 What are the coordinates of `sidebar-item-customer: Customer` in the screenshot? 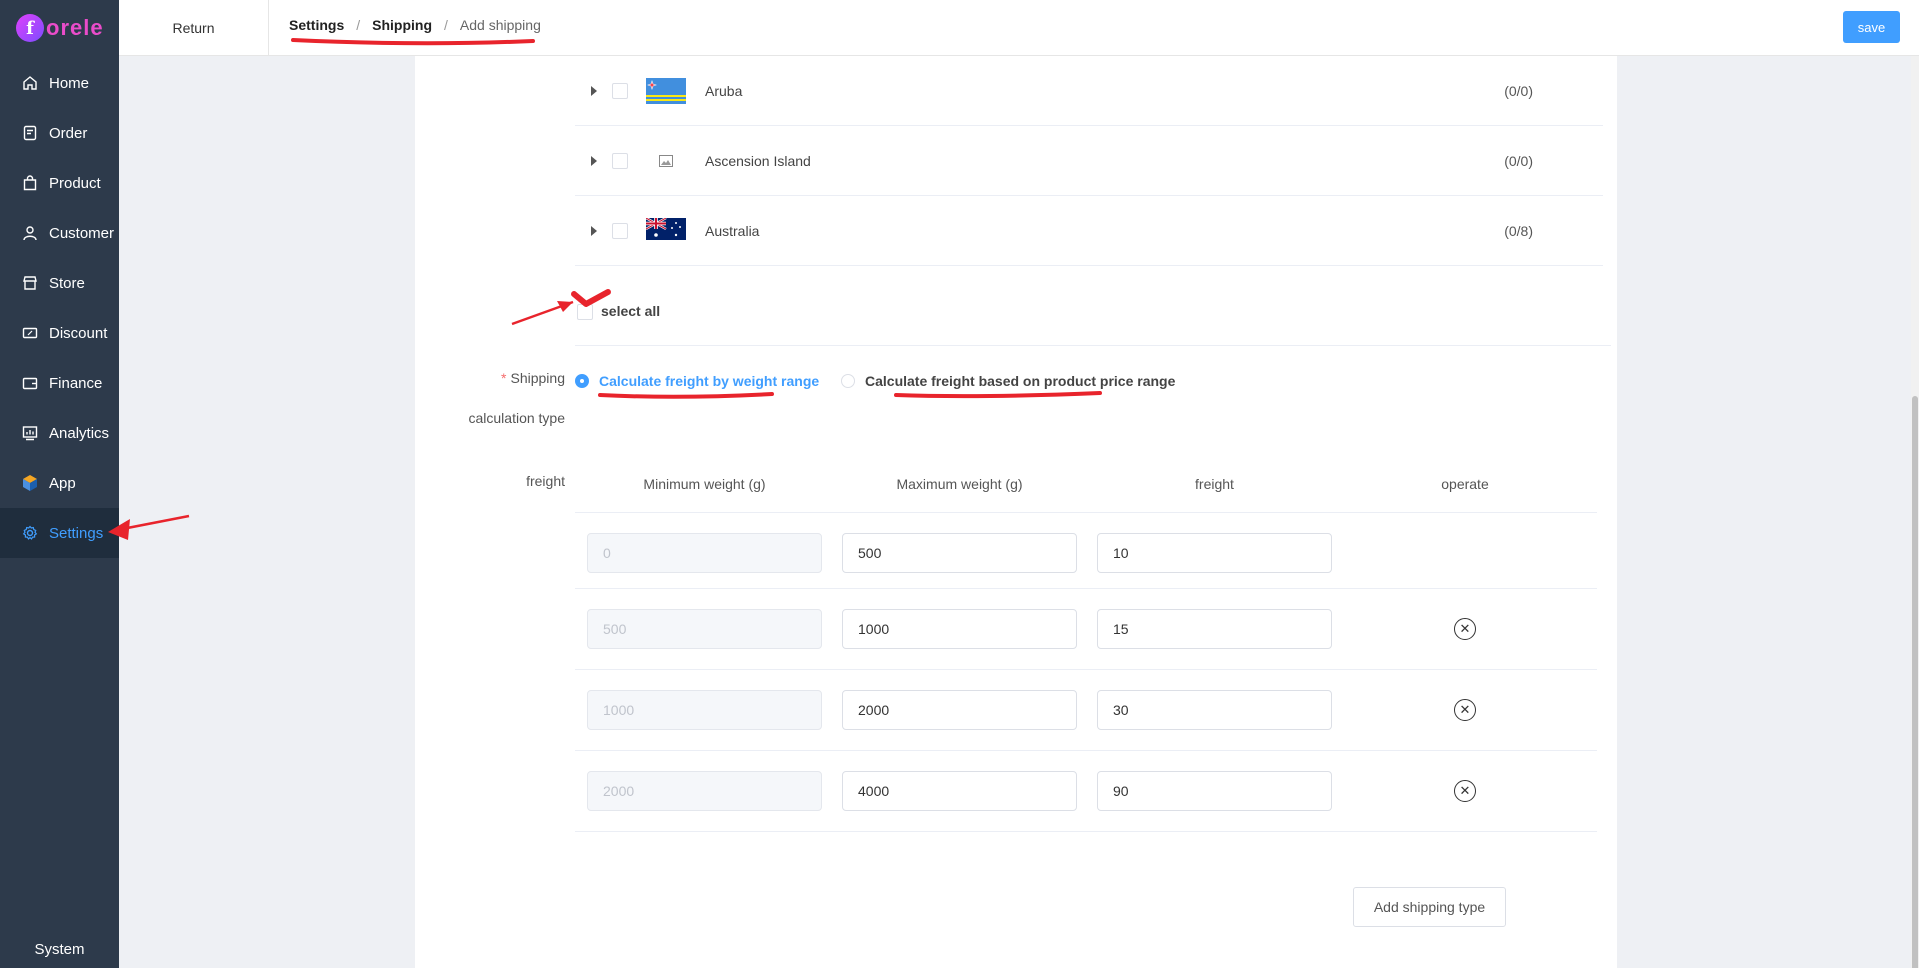 It's located at (59, 233).